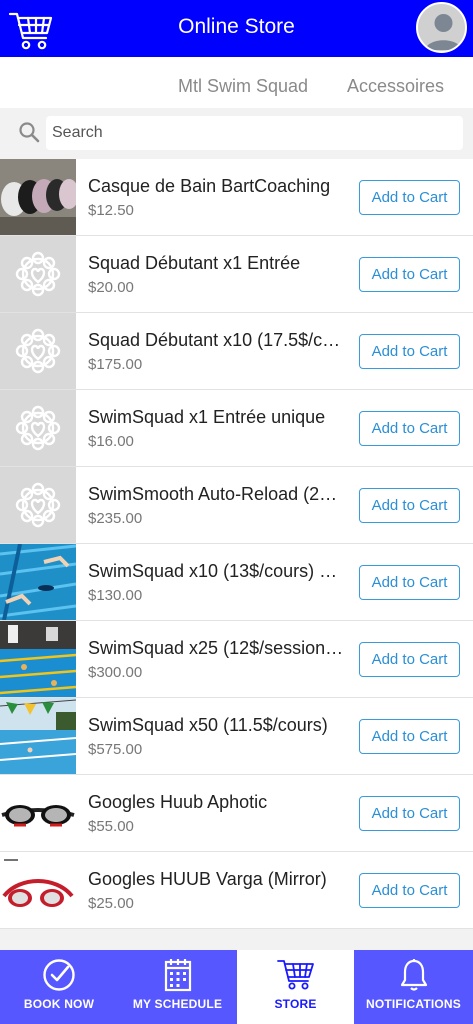 The width and height of the screenshot is (473, 1024). What do you see at coordinates (59, 1004) in the screenshot?
I see `nav-label: BOOK NOW` at bounding box center [59, 1004].